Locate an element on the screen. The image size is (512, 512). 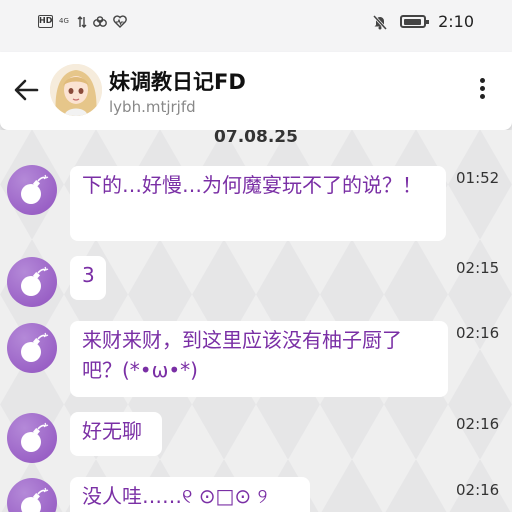
status-time: 2:10 is located at coordinates (456, 21).